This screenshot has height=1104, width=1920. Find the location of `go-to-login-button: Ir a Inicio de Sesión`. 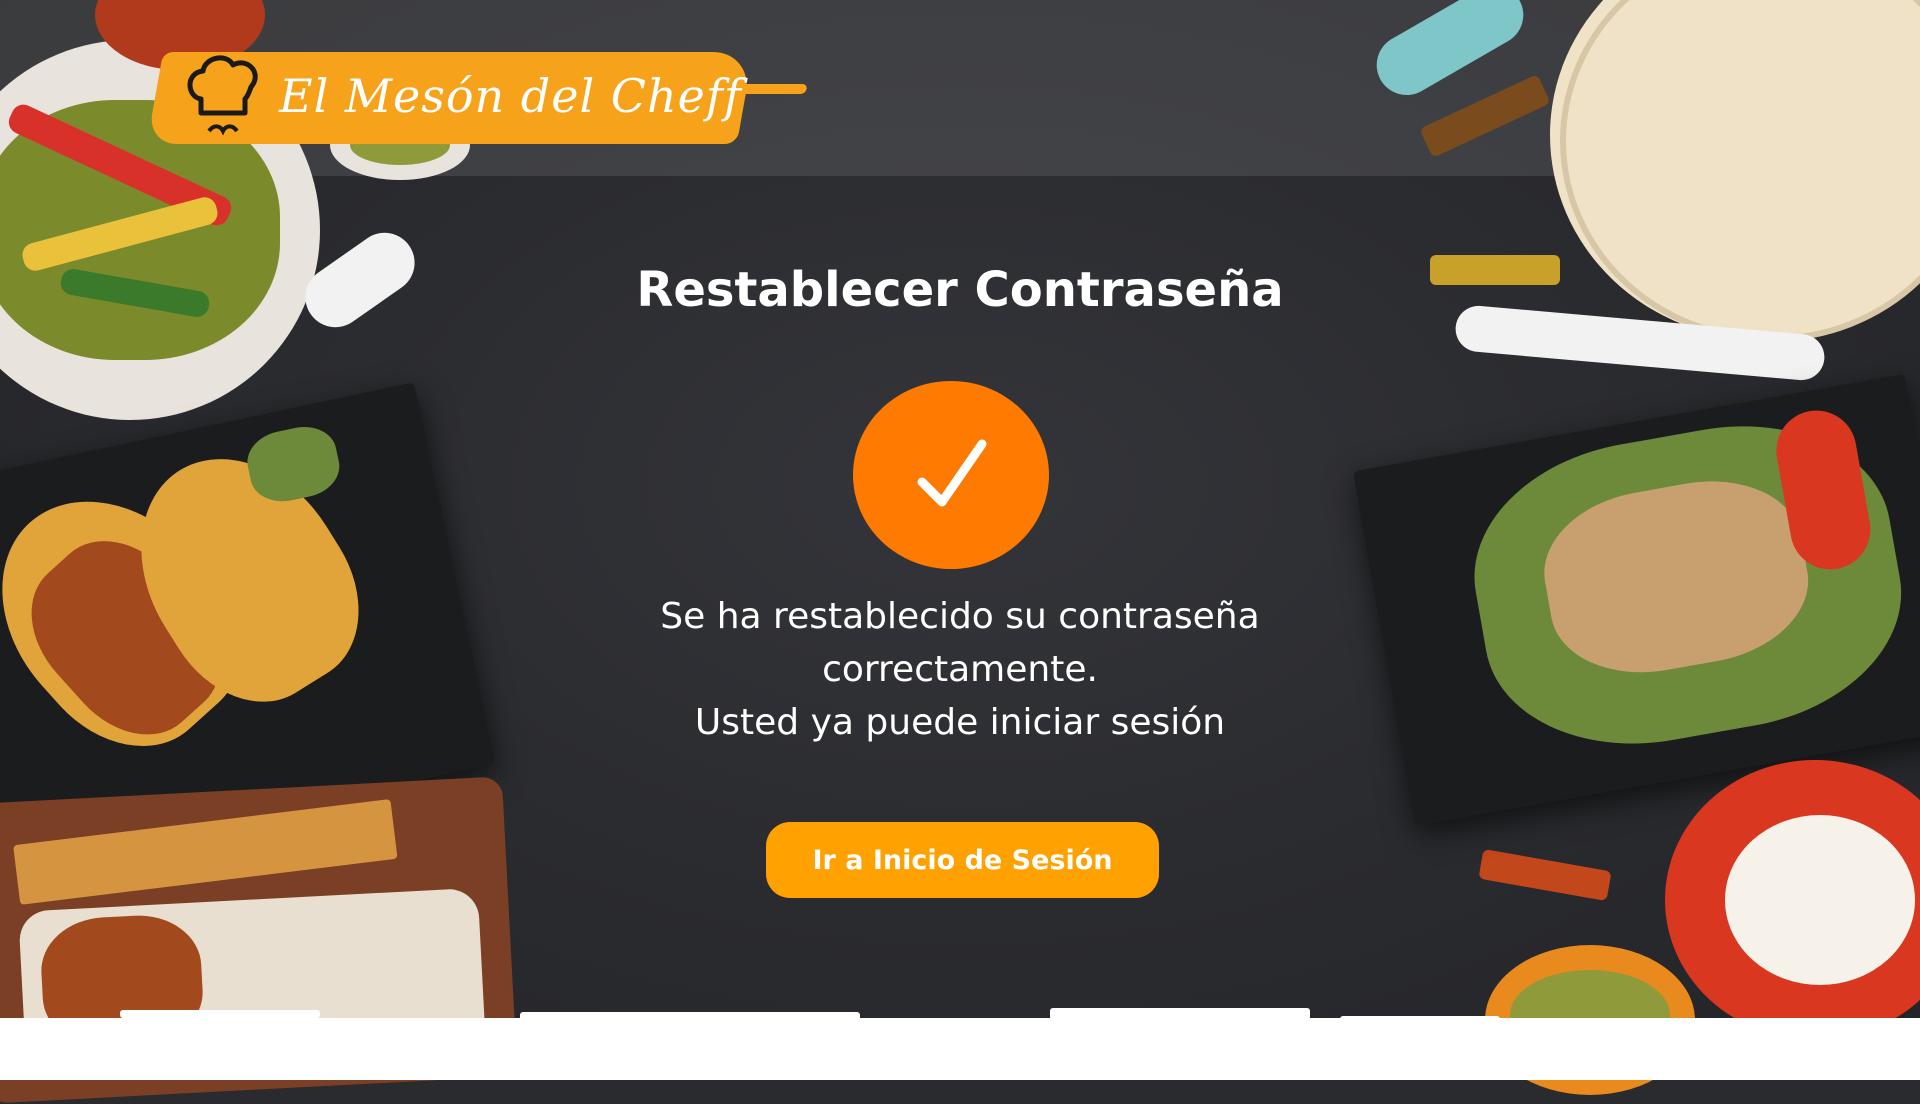

go-to-login-button: Ir a Inicio de Sesión is located at coordinates (962, 860).